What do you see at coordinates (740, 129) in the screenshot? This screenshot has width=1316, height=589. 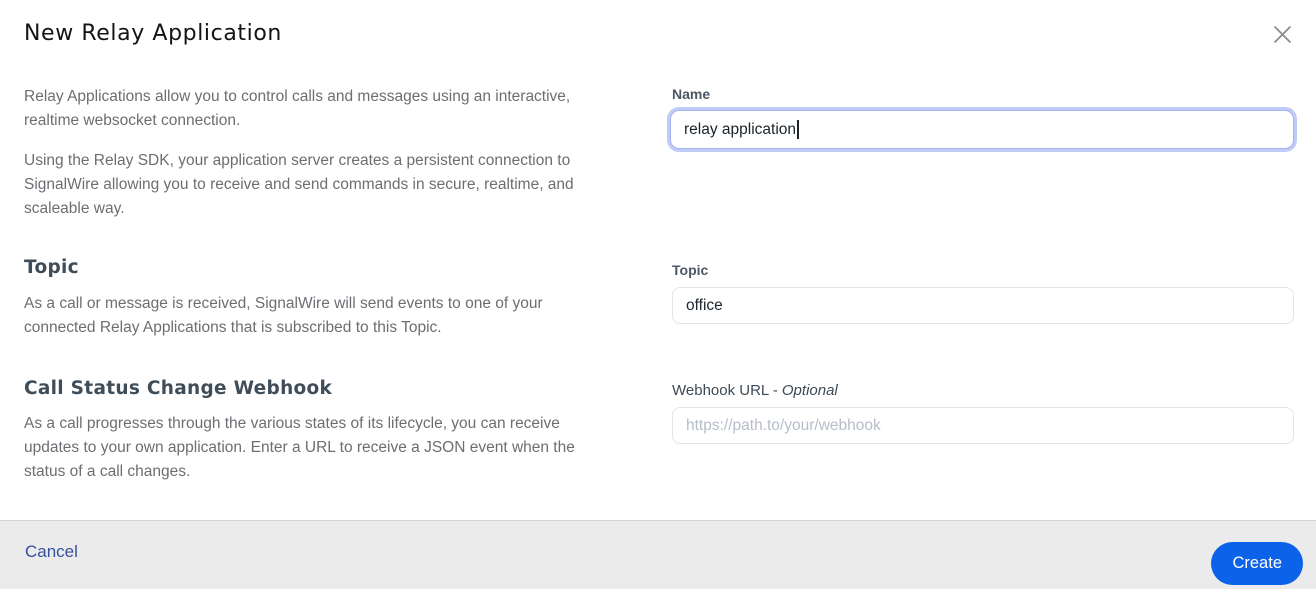 I see `name-input-value: relay application` at bounding box center [740, 129].